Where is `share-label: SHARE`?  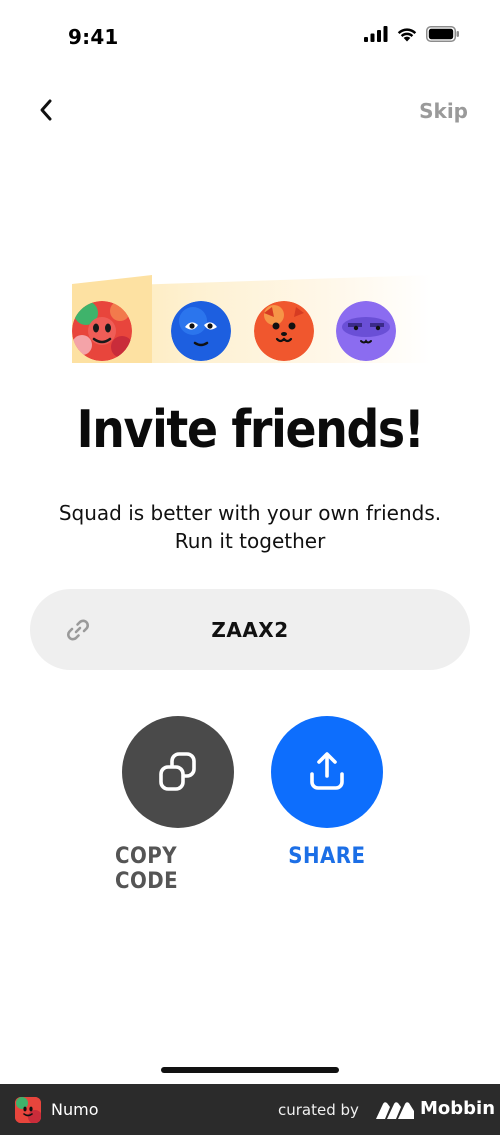
share-label: SHARE is located at coordinates (327, 856).